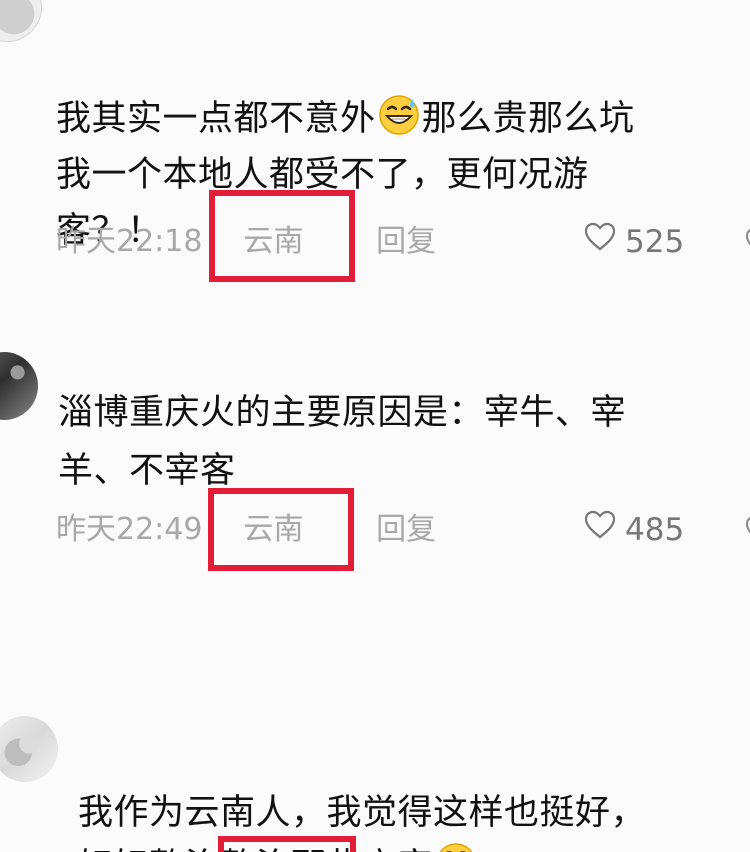 This screenshot has height=852, width=750. Describe the element at coordinates (655, 530) in the screenshot. I see `like-count: 485` at that location.